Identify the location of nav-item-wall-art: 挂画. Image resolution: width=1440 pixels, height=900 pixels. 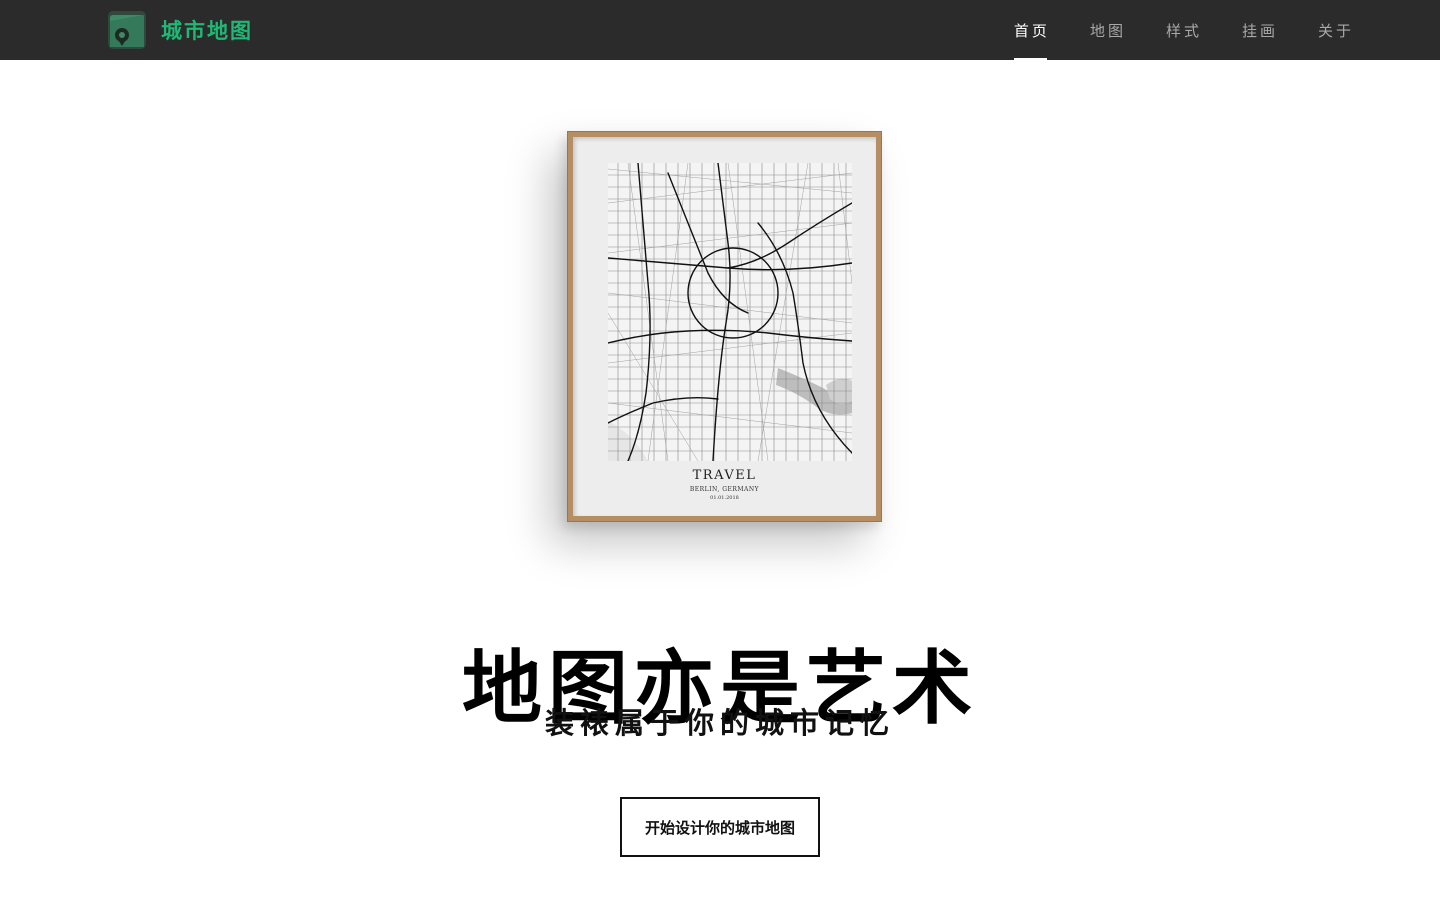
(1260, 30).